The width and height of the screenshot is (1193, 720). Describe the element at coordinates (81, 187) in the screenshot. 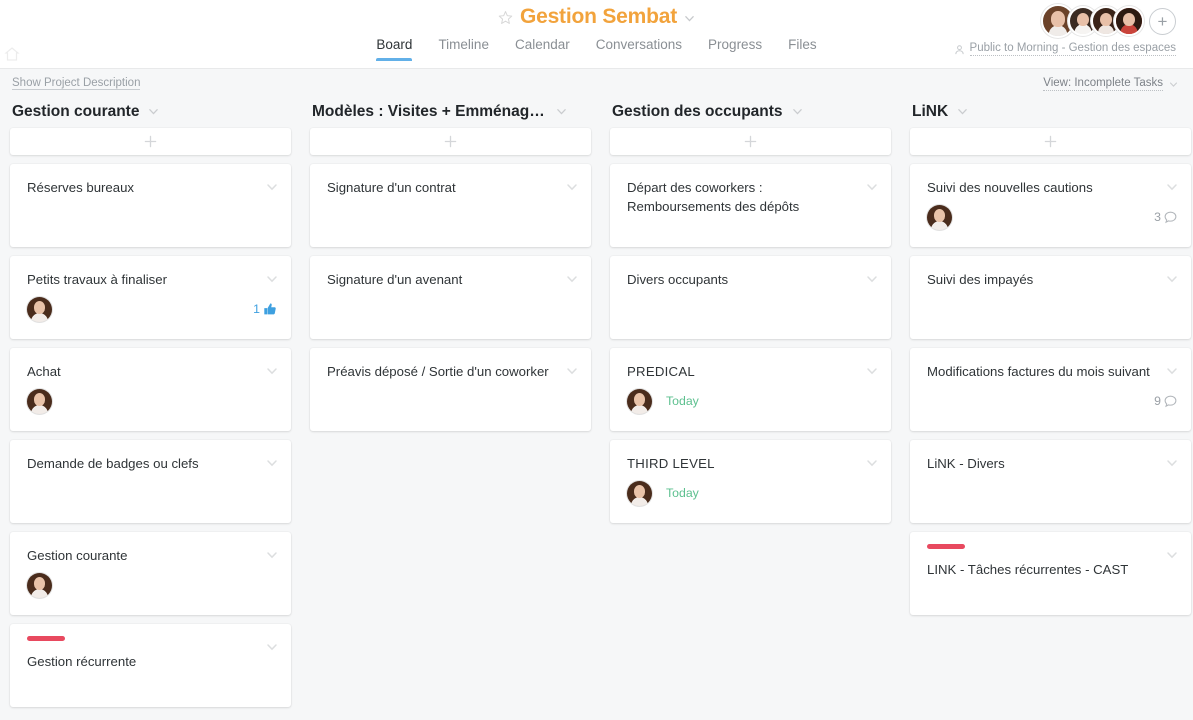

I see `card-title: Réserves bureaux` at that location.